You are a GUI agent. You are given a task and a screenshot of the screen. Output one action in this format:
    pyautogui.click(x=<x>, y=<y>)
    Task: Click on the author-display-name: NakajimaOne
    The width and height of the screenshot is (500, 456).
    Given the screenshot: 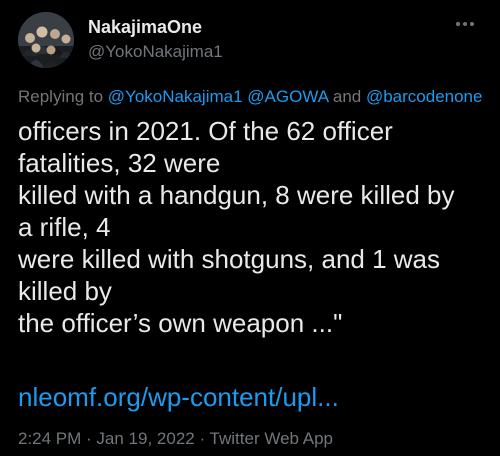 What is the action you would take?
    pyautogui.click(x=155, y=27)
    